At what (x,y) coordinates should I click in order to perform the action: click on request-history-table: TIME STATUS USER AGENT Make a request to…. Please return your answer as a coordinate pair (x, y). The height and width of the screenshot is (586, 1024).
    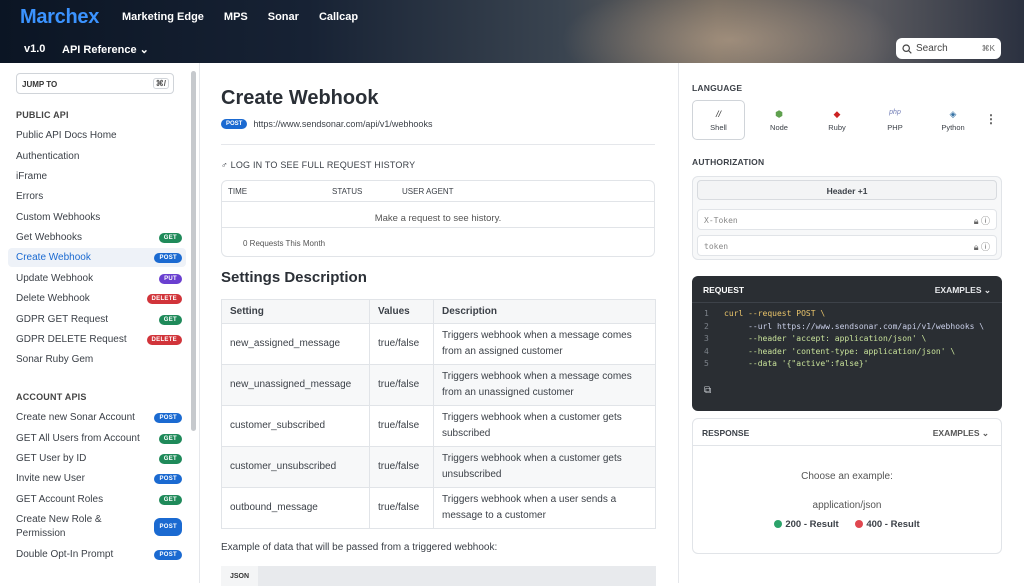
    Looking at the image, I should click on (438, 218).